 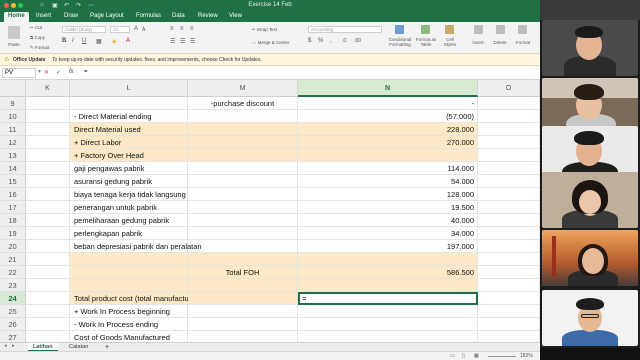 What do you see at coordinates (271, 42) in the screenshot?
I see `merge-center-button: ⇔ Merge & Center` at bounding box center [271, 42].